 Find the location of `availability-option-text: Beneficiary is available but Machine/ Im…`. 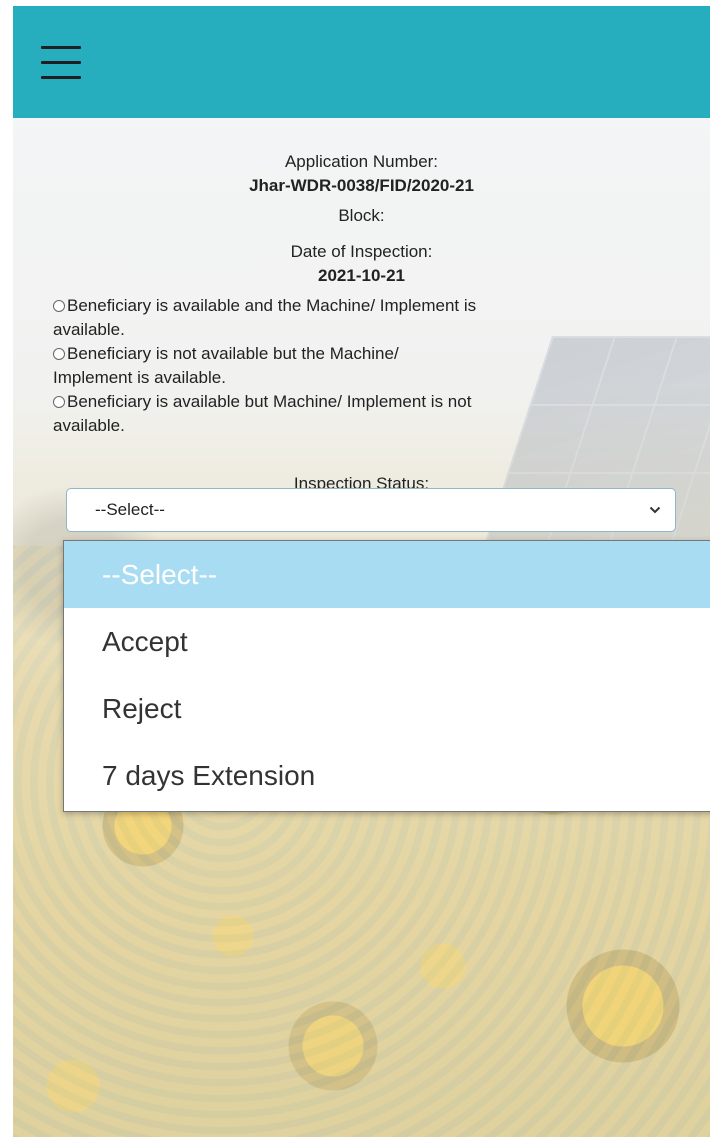

availability-option-text: Beneficiary is available but Machine/ Im… is located at coordinates (269, 401).